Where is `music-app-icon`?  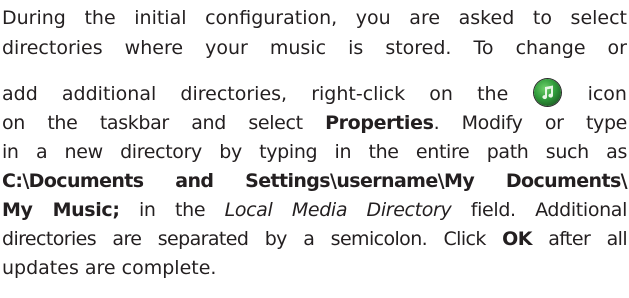
music-app-icon is located at coordinates (548, 92).